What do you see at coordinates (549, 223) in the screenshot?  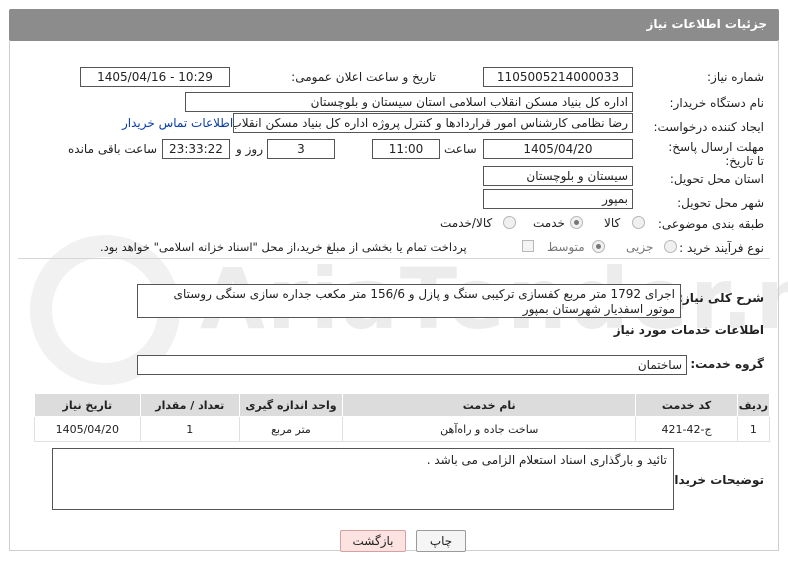 I see `category-service-label: خدمت` at bounding box center [549, 223].